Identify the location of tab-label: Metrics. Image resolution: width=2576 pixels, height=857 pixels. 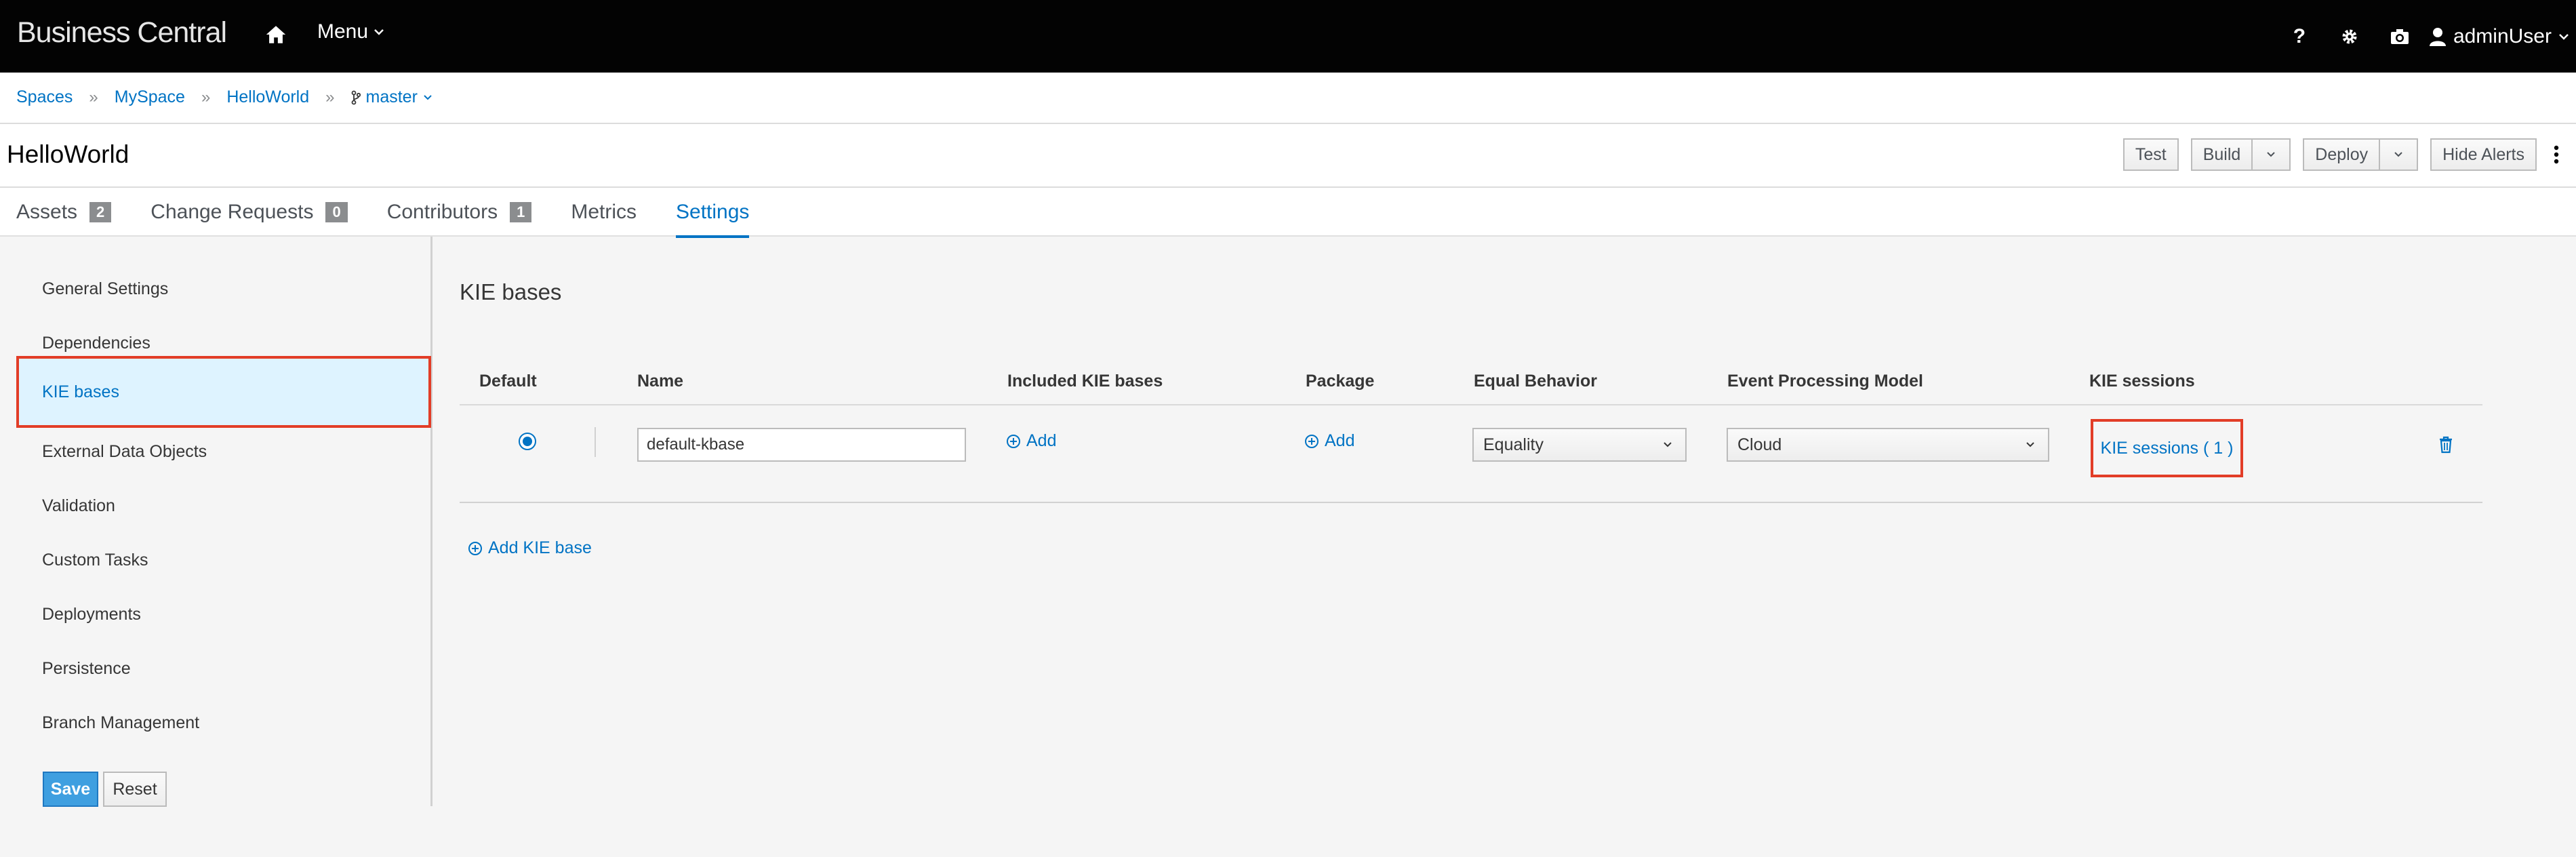
(604, 212).